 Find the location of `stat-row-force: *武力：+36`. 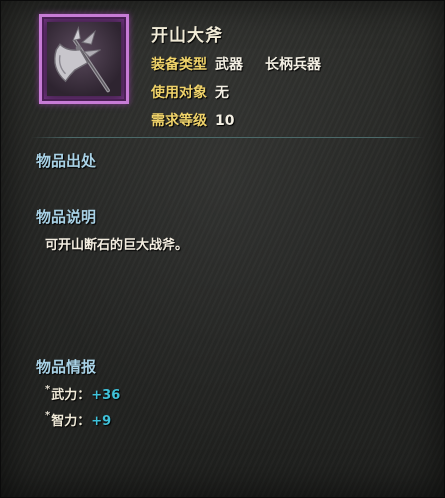

stat-row-force: *武力：+36 is located at coordinates (83, 393).